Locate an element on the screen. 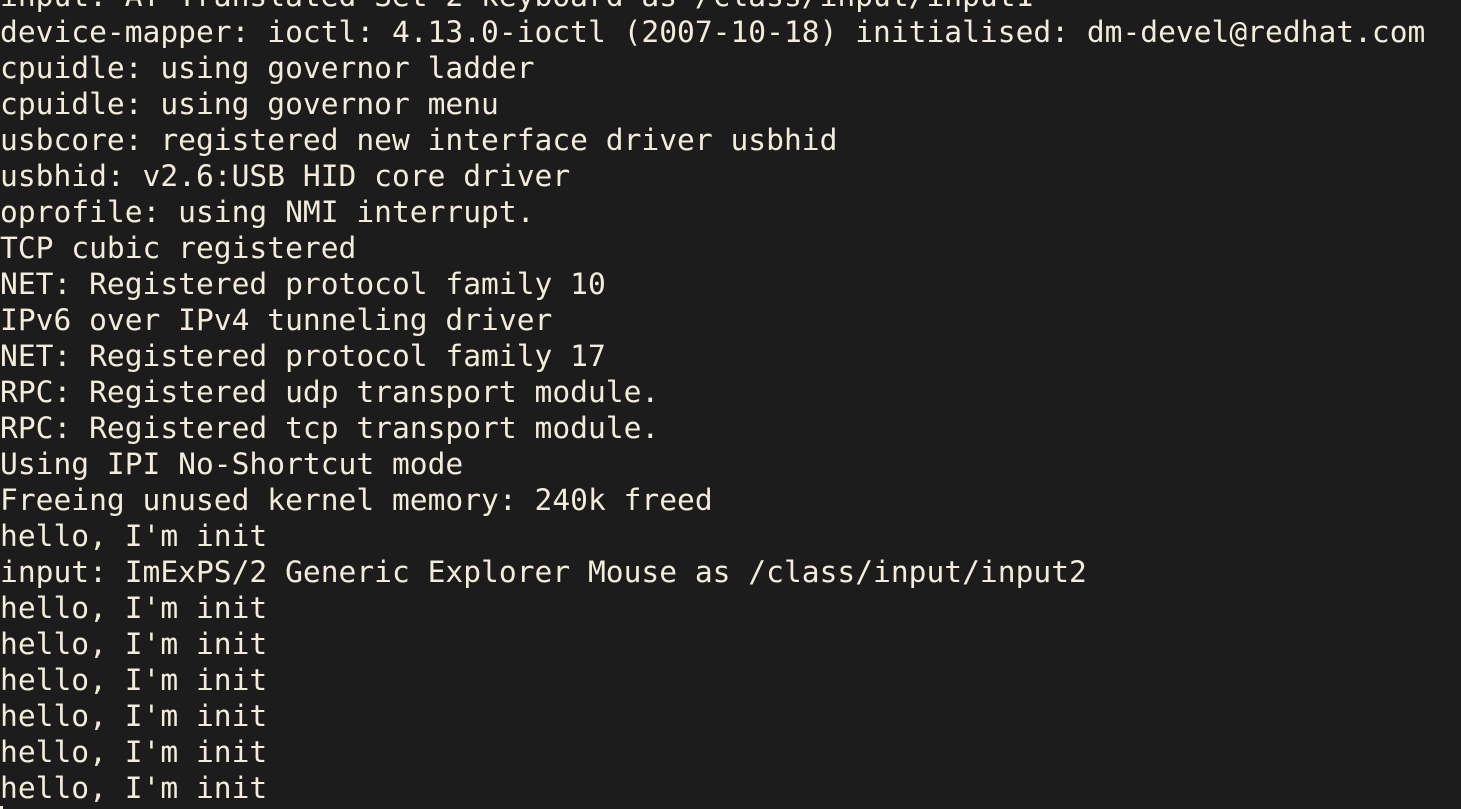 The image size is (1461, 809). console-line: RPC: Registered tcp transport module. is located at coordinates (330, 428).